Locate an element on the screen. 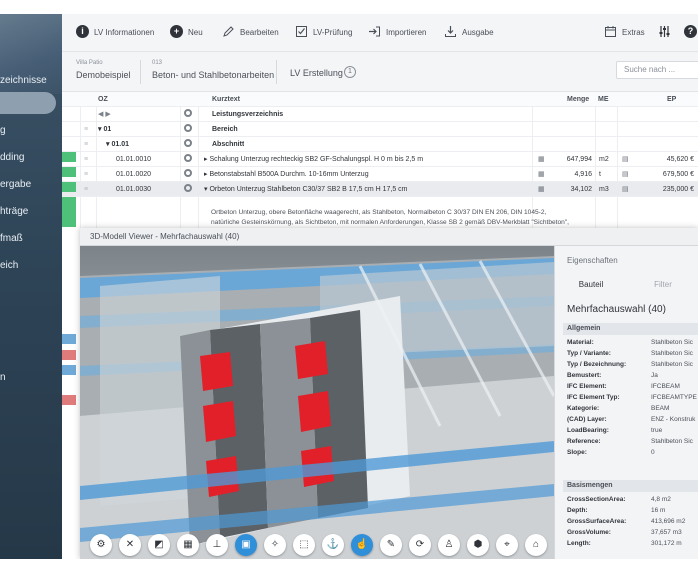 The height and width of the screenshot is (582, 698). grid-tool: ▦ is located at coordinates (188, 545).